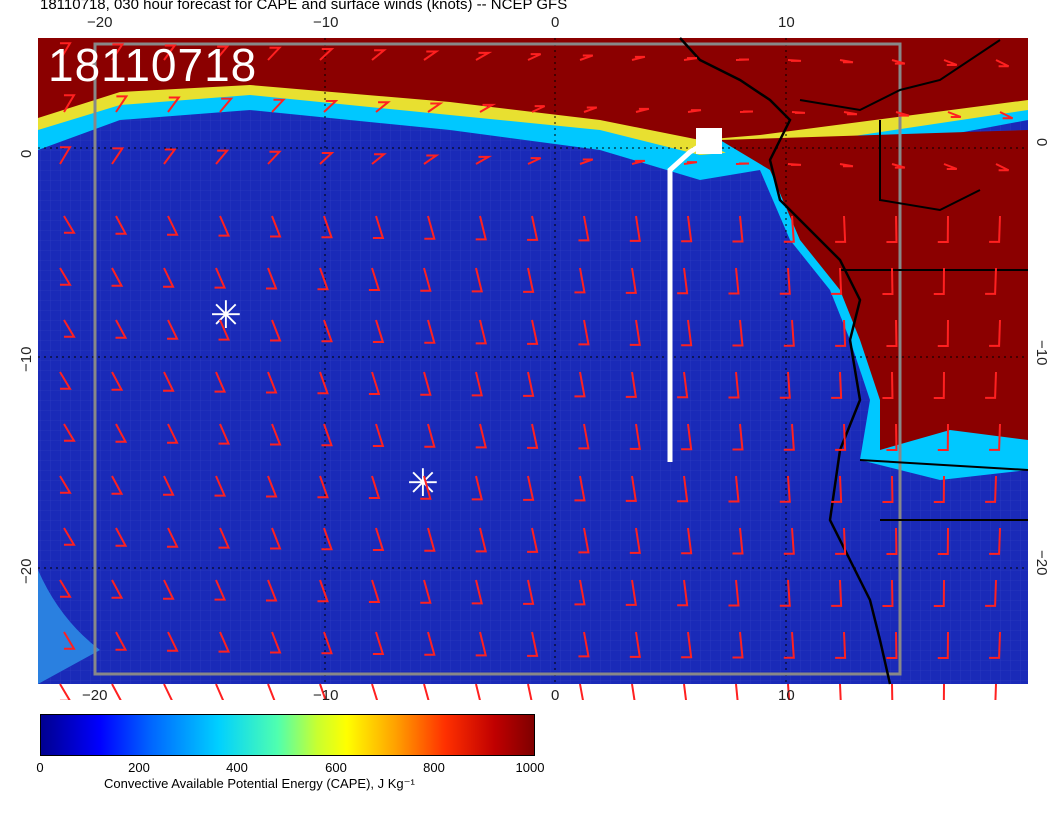 The height and width of the screenshot is (816, 1056). What do you see at coordinates (709, 141) in the screenshot?
I see `storm-position-marker` at bounding box center [709, 141].